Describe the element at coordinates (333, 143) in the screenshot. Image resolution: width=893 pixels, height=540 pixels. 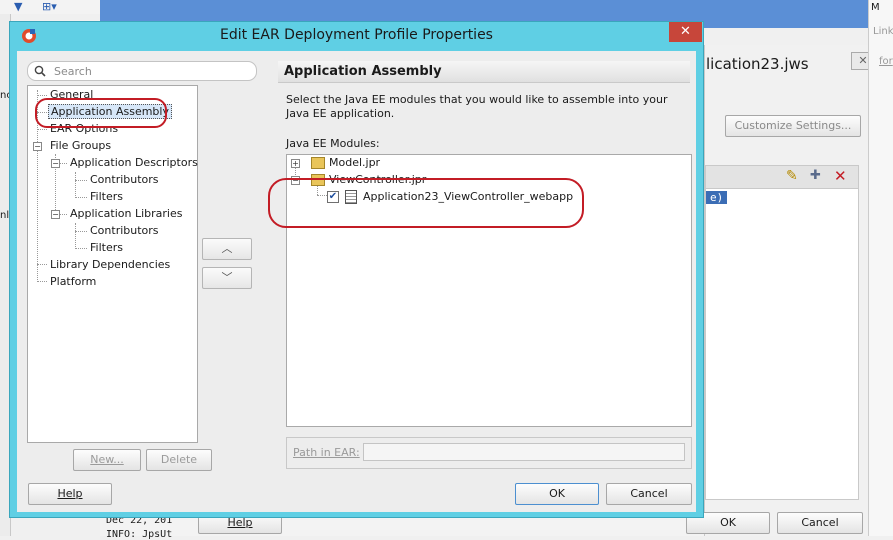
I see `modules-label: Java EE Modules:` at that location.